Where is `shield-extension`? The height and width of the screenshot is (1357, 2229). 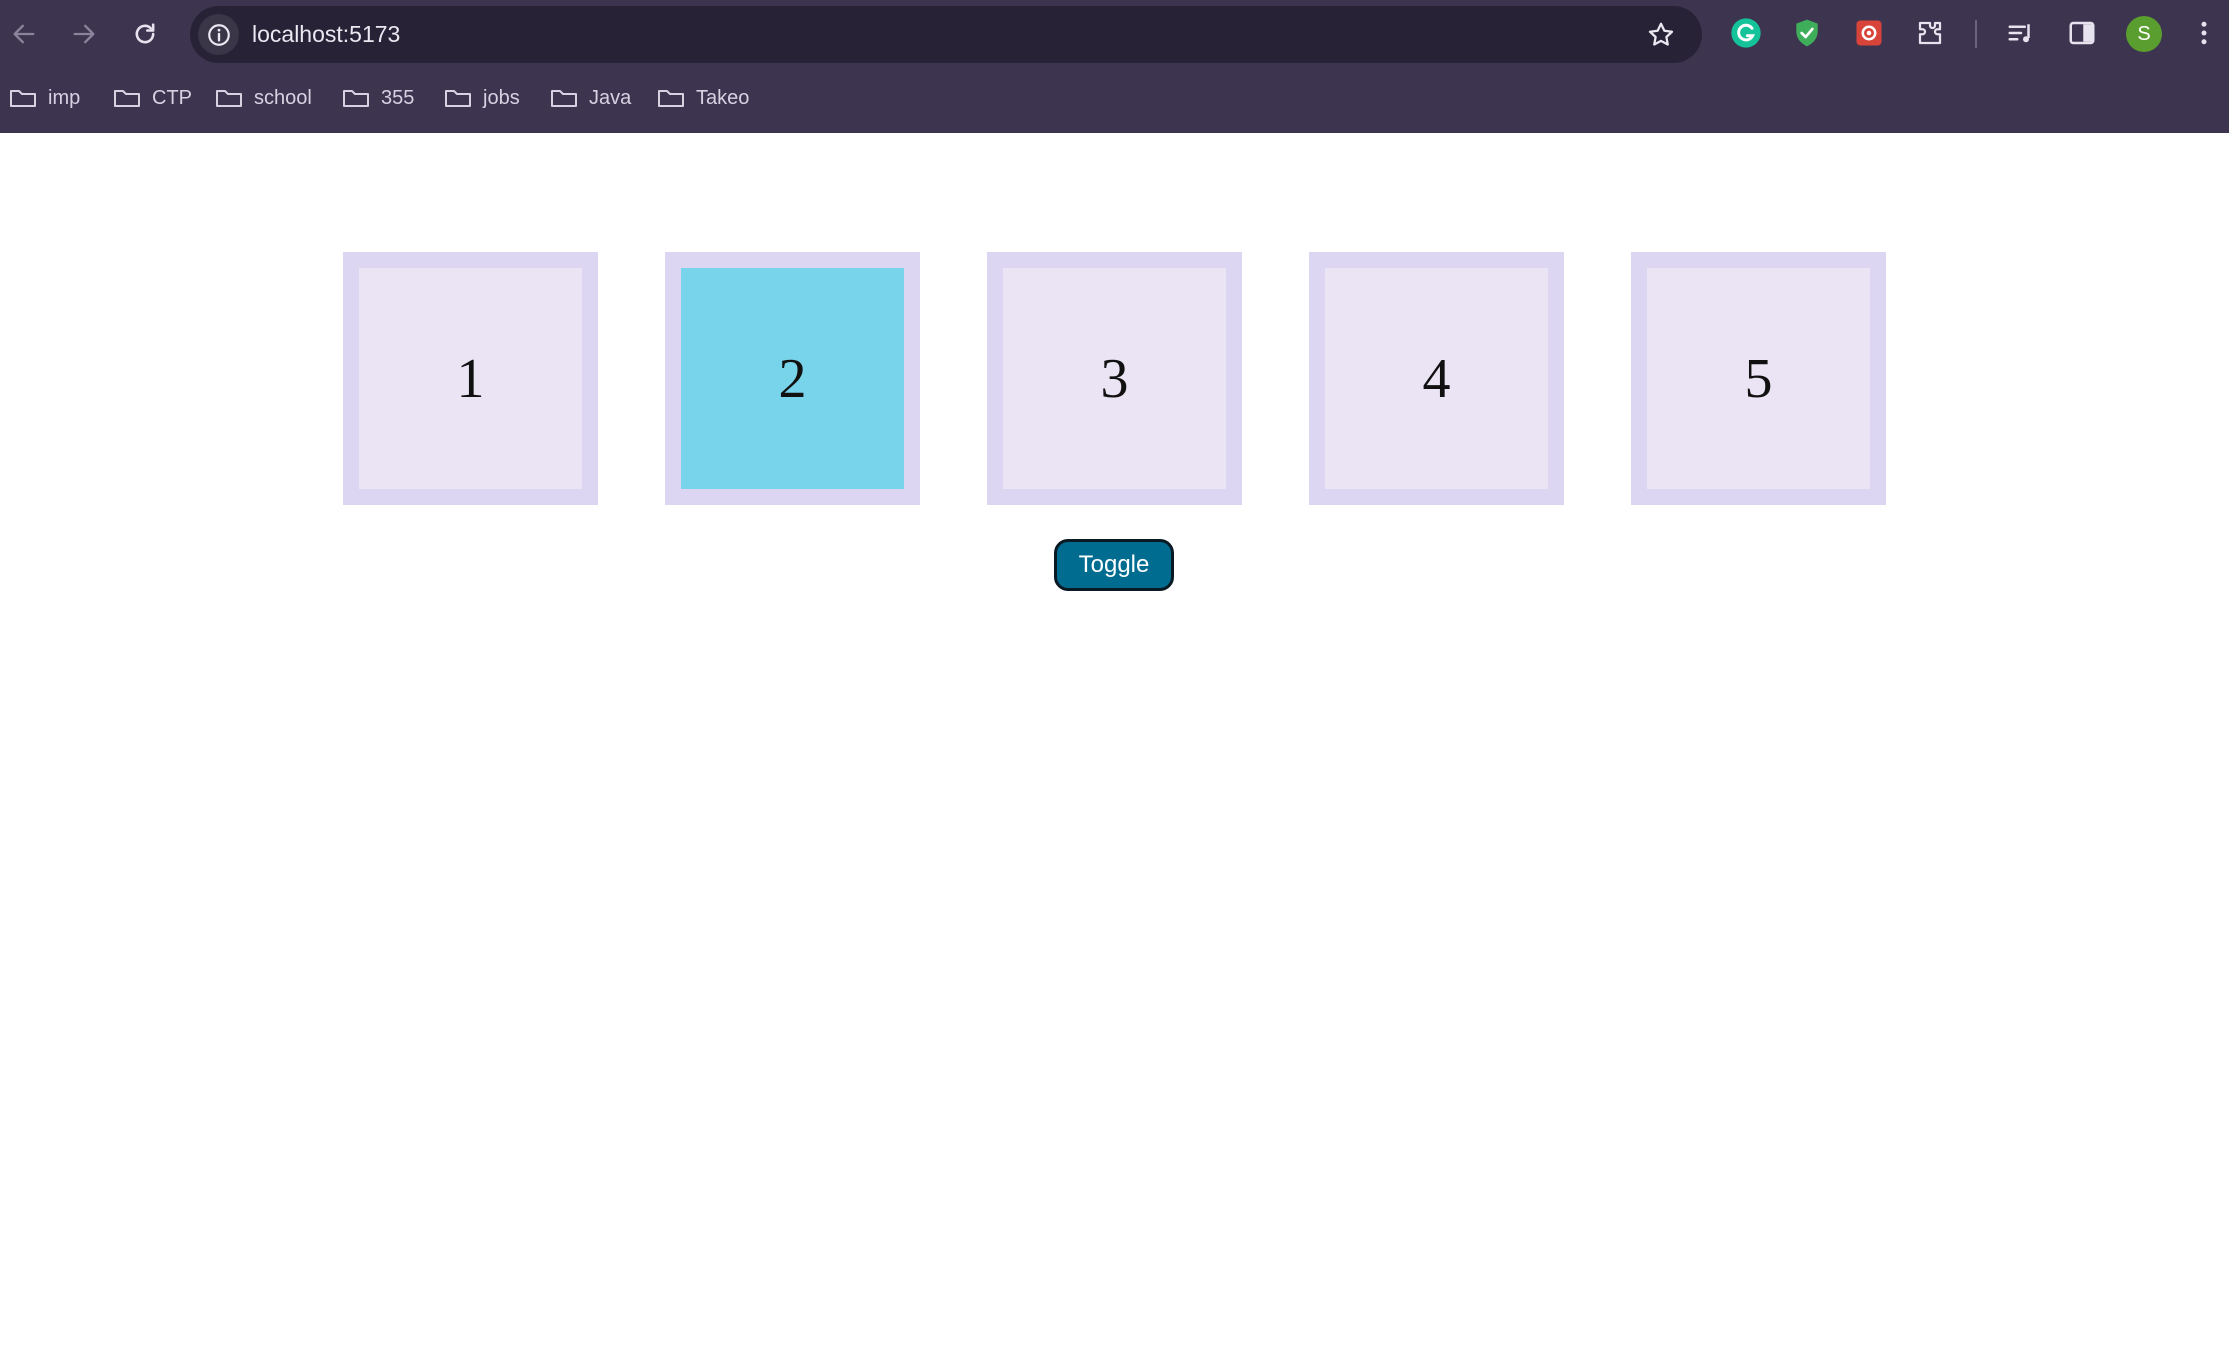
shield-extension is located at coordinates (1807, 33).